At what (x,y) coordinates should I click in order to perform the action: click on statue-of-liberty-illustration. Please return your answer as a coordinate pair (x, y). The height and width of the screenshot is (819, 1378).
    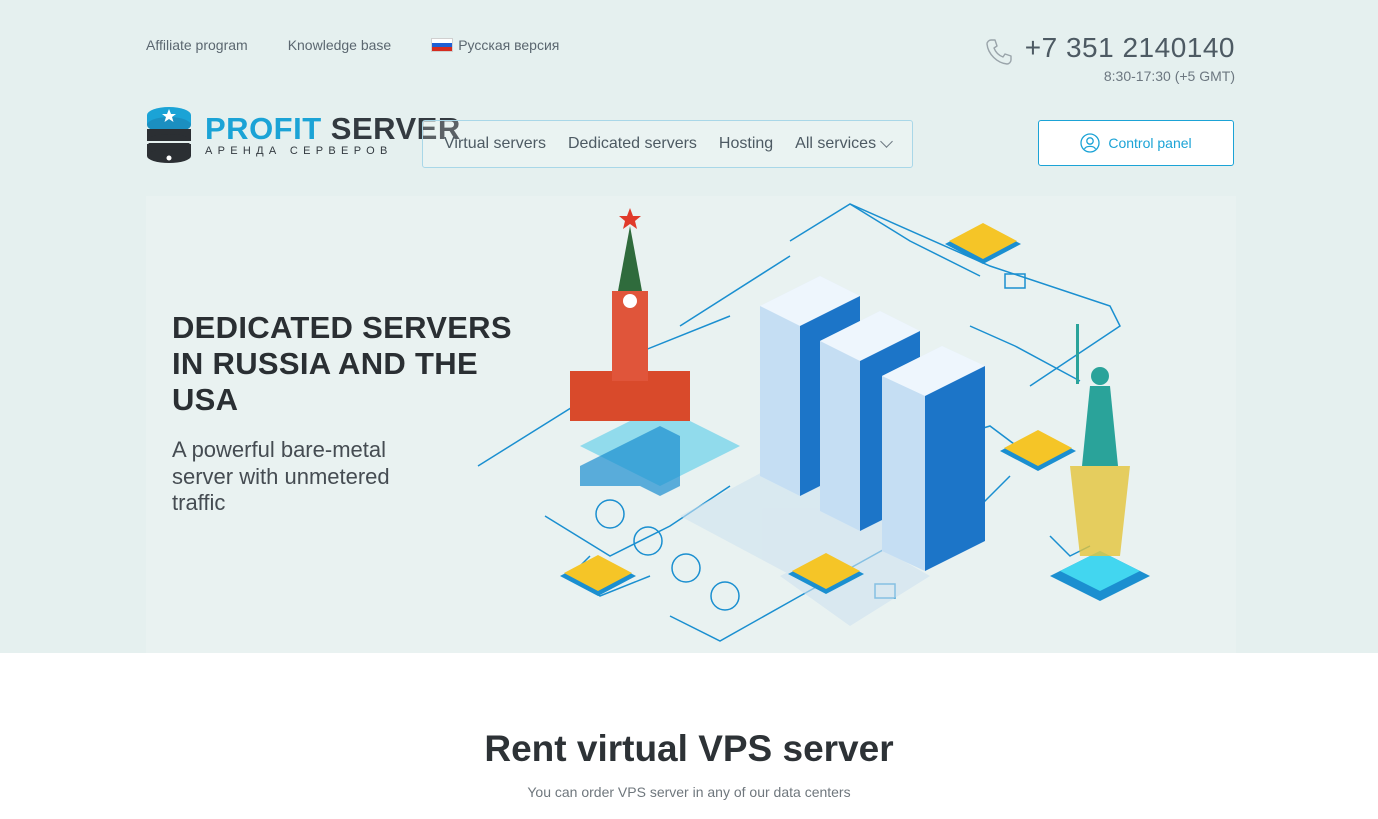
    Looking at the image, I should click on (1100, 462).